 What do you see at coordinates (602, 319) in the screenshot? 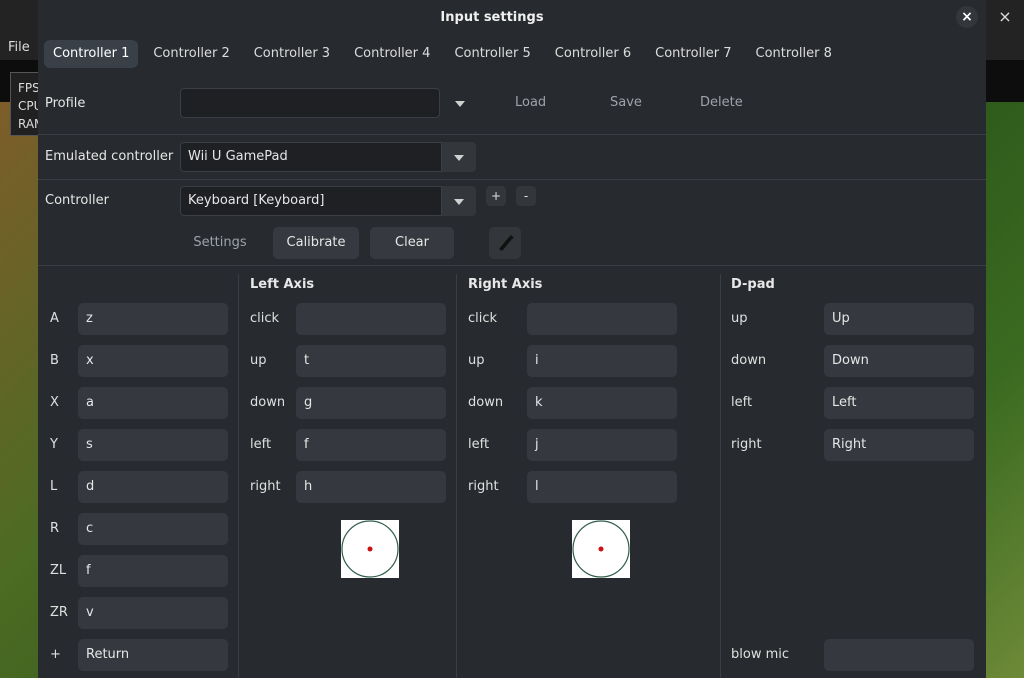
I see `right-axis-click-binding` at bounding box center [602, 319].